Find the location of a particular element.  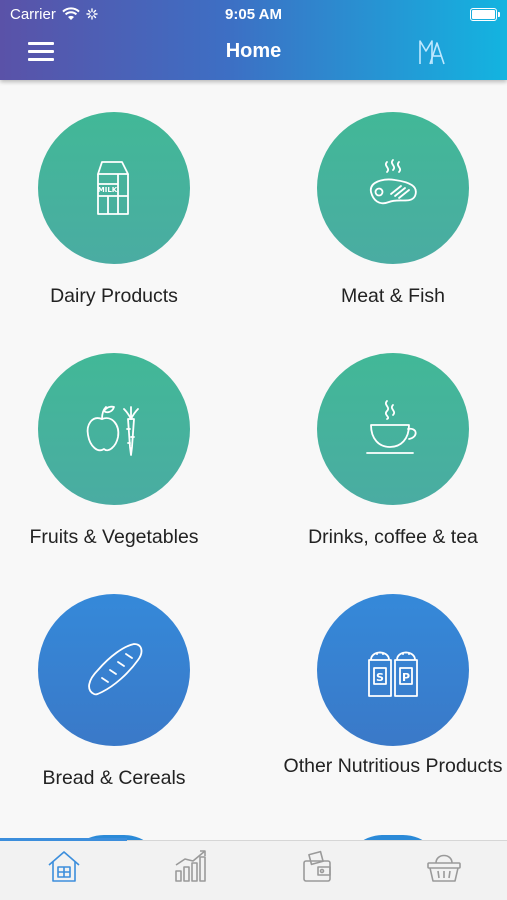

category-bread-cereals: Bread & Cereals is located at coordinates (127, 694).